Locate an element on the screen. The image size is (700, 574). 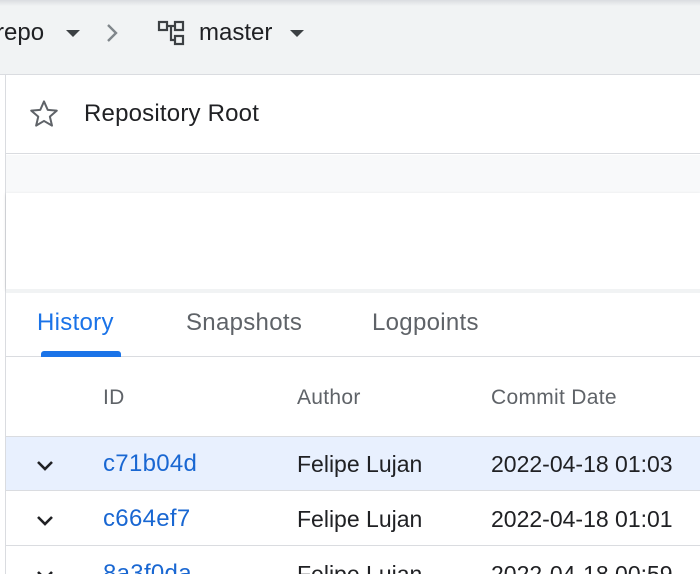
branch-icon is located at coordinates (171, 33).